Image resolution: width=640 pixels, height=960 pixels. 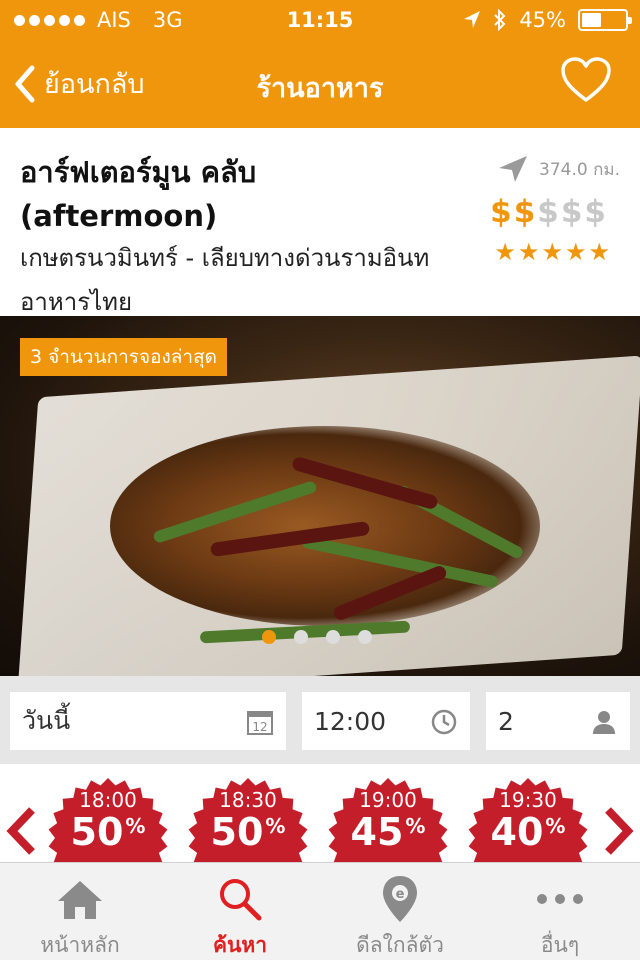 I want to click on deal-carousel: 18:00 50% 18:30 50% 19:00 45% 19:30 40%, so click(x=320, y=813).